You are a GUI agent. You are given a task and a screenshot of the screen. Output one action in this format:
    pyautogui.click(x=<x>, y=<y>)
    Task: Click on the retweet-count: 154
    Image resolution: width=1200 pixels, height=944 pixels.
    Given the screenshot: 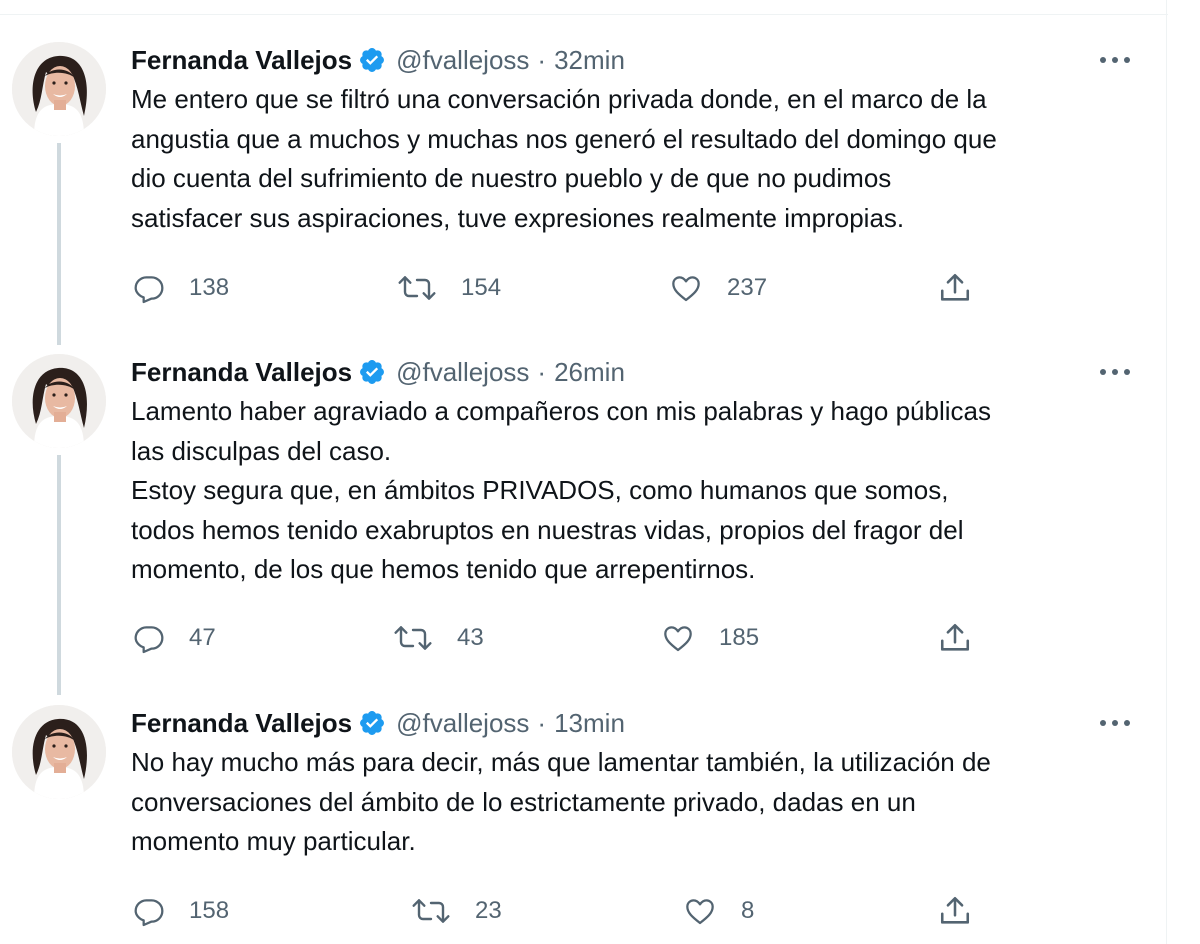 What is the action you would take?
    pyautogui.click(x=481, y=287)
    